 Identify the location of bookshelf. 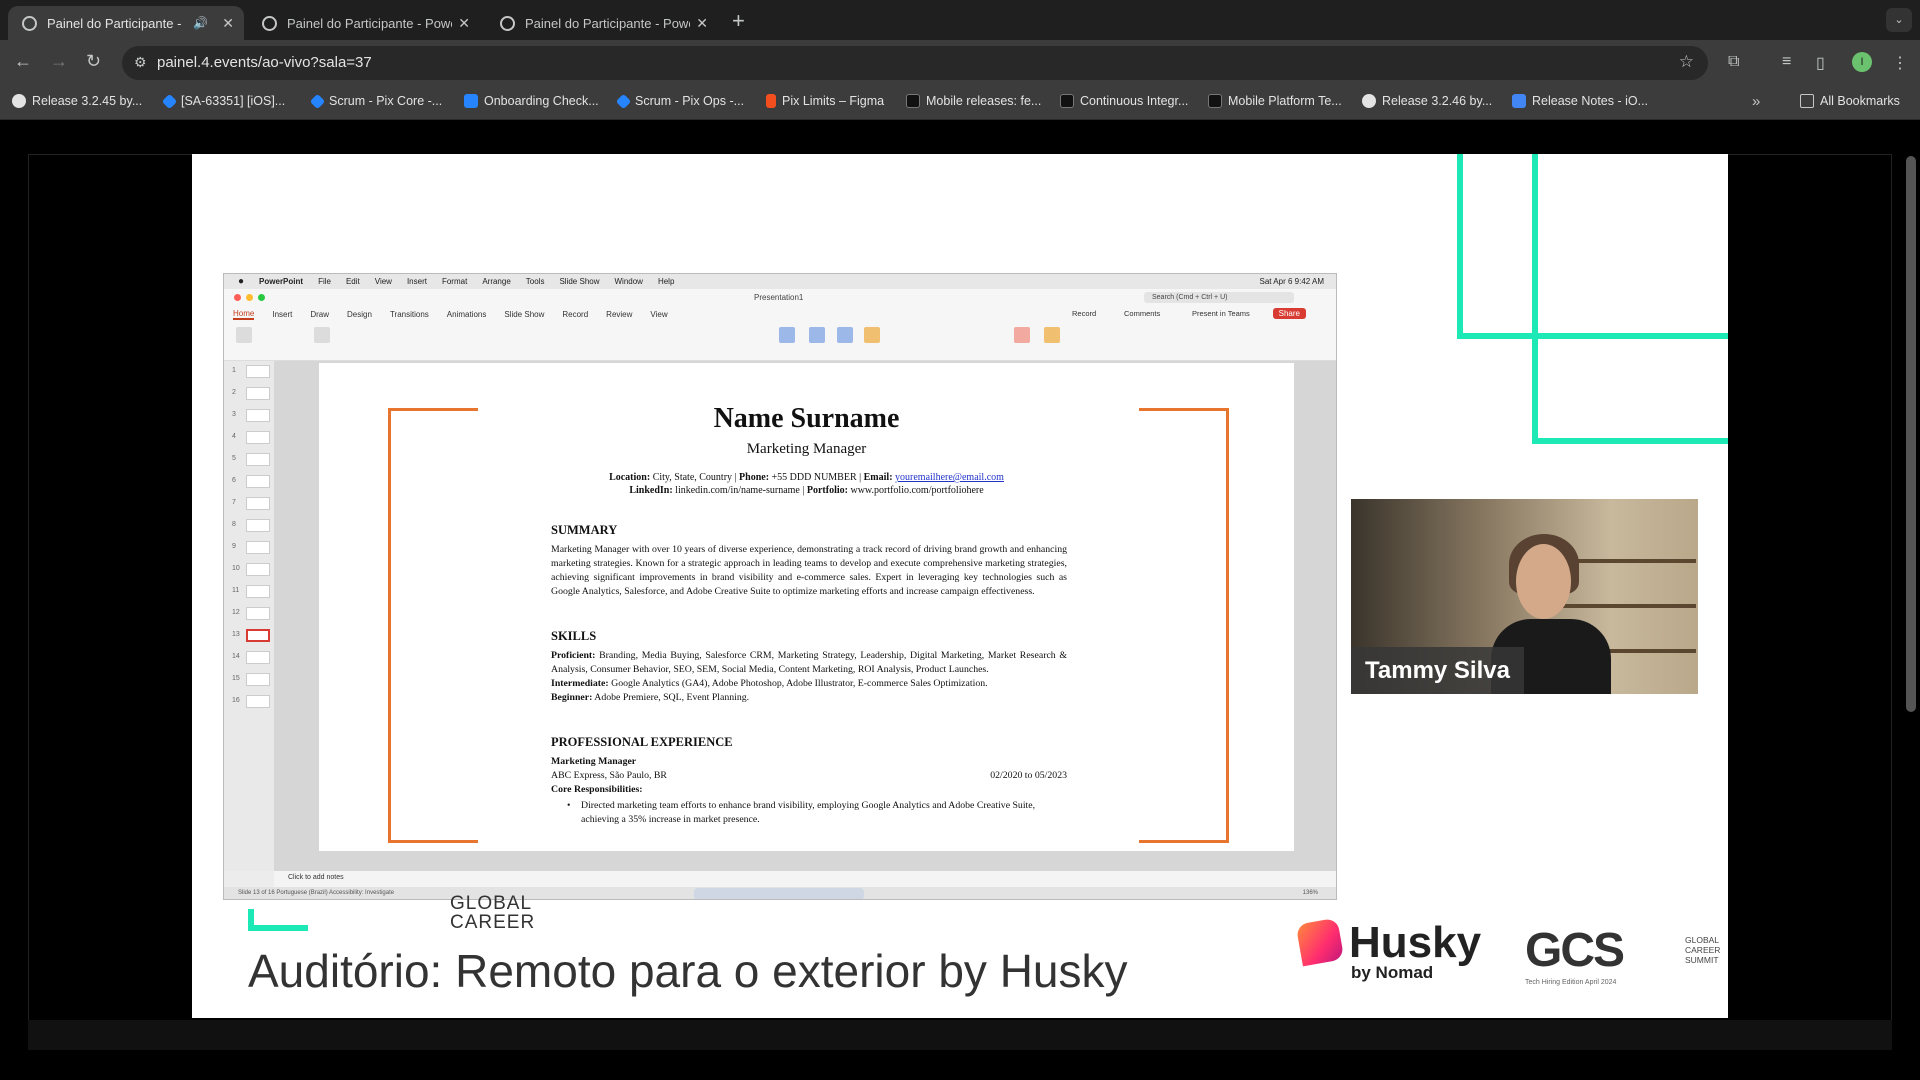
(1621, 606).